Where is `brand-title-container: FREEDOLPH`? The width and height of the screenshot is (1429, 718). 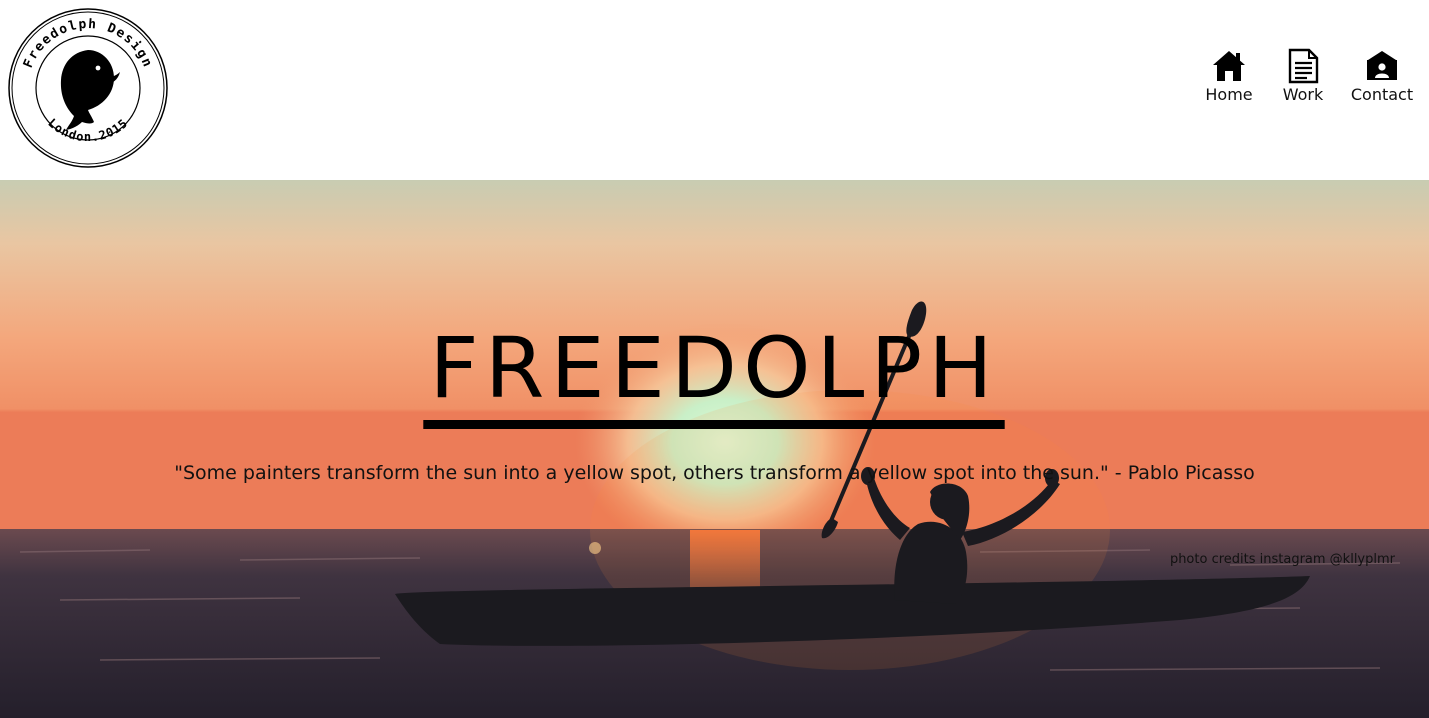
brand-title-container: FREEDOLPH is located at coordinates (714, 377).